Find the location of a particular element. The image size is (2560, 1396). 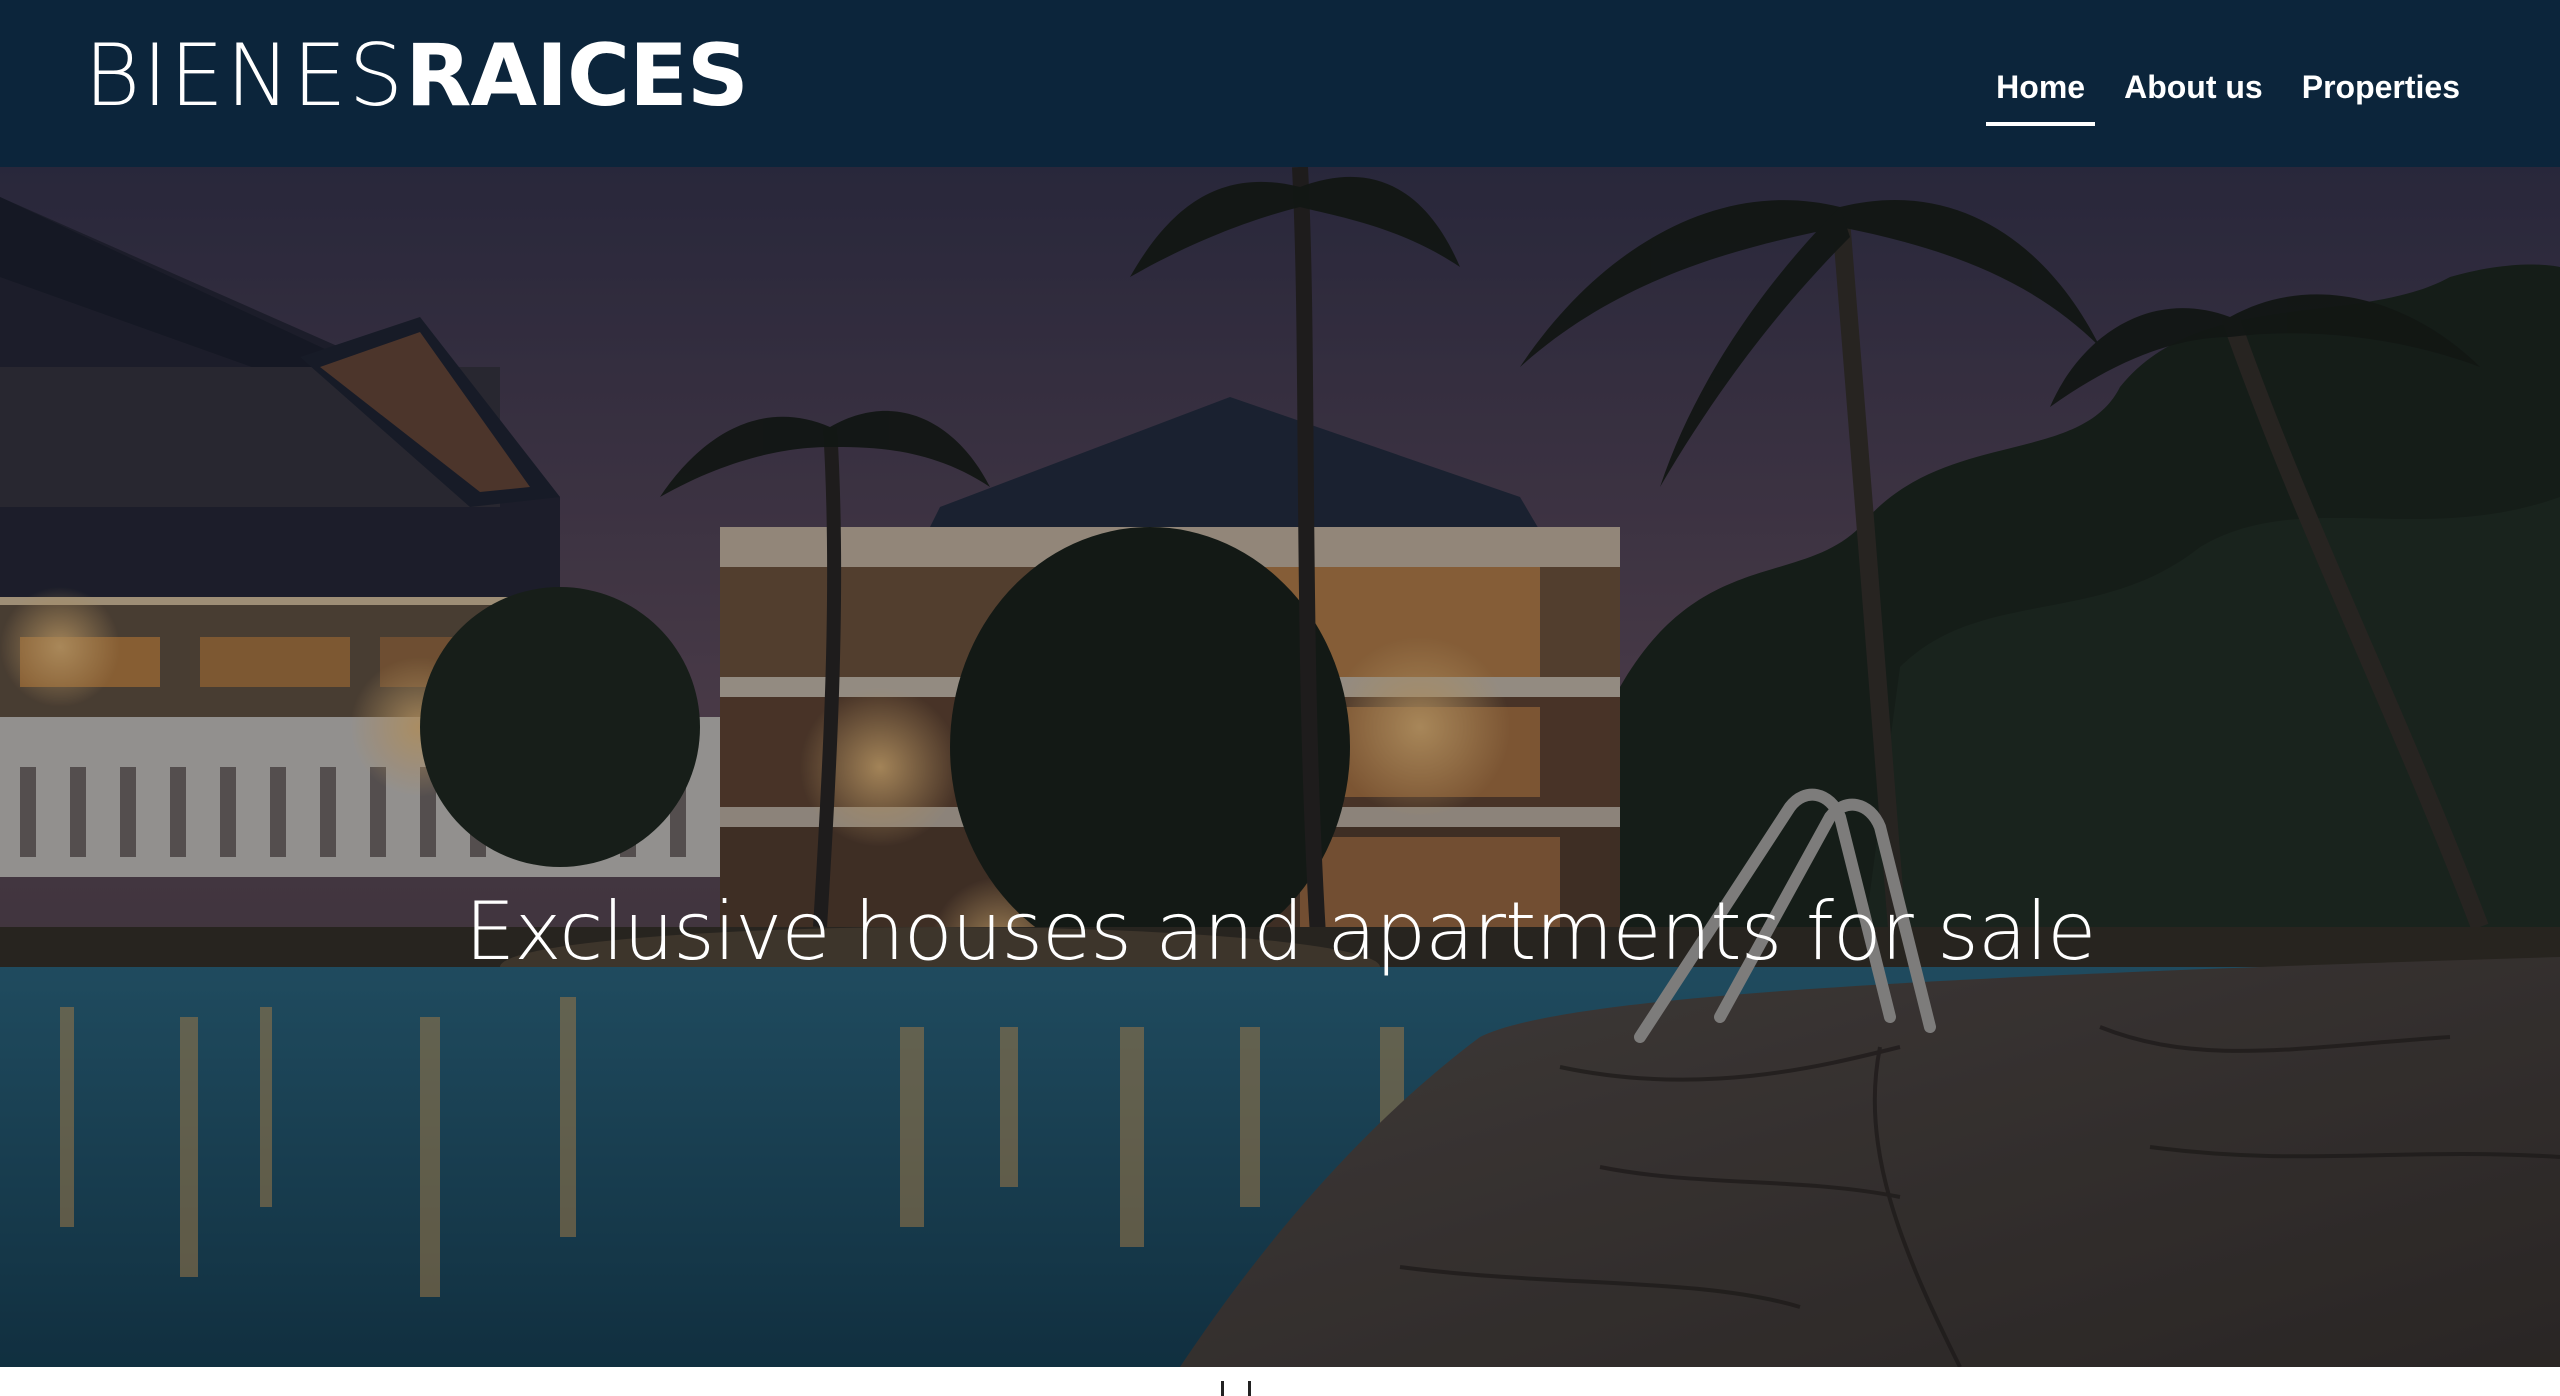

nav-link-about-us: About us is located at coordinates (2193, 91).